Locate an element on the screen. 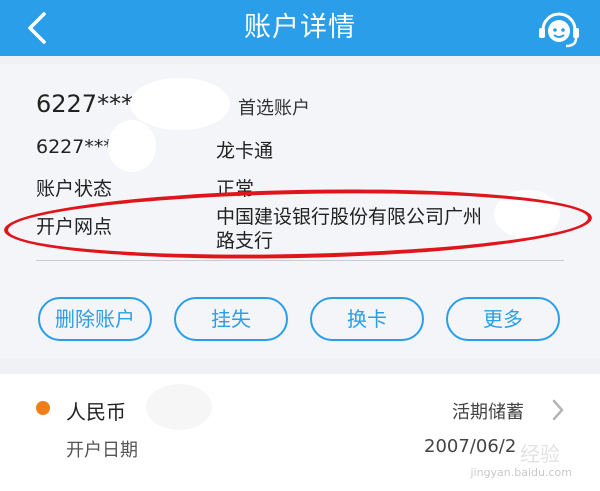  card-number-sub: 6227*** is located at coordinates (74, 147).